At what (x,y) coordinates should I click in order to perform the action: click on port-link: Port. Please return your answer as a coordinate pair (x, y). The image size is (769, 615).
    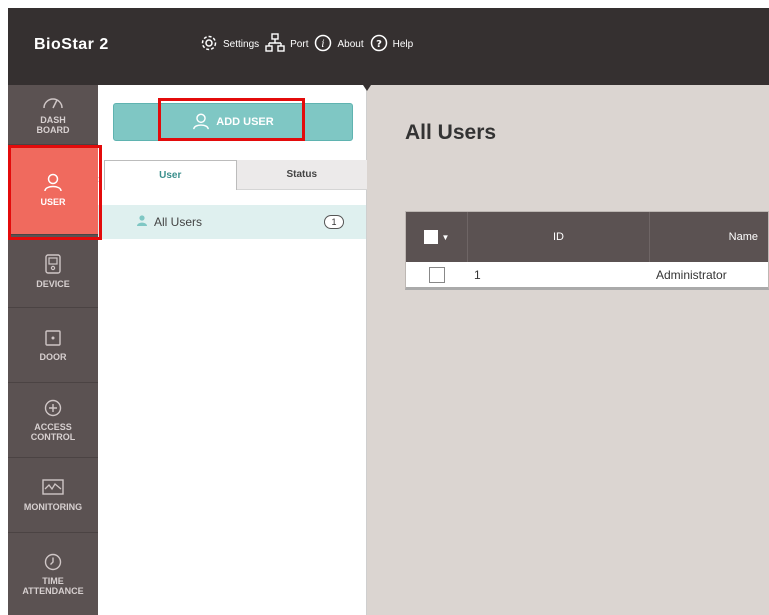
    Looking at the image, I should click on (286, 44).